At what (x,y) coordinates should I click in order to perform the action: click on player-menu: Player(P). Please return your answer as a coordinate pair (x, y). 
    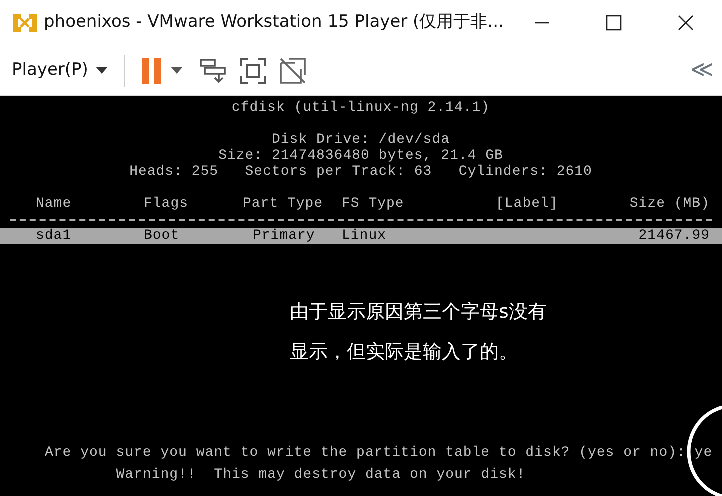
    Looking at the image, I should click on (60, 71).